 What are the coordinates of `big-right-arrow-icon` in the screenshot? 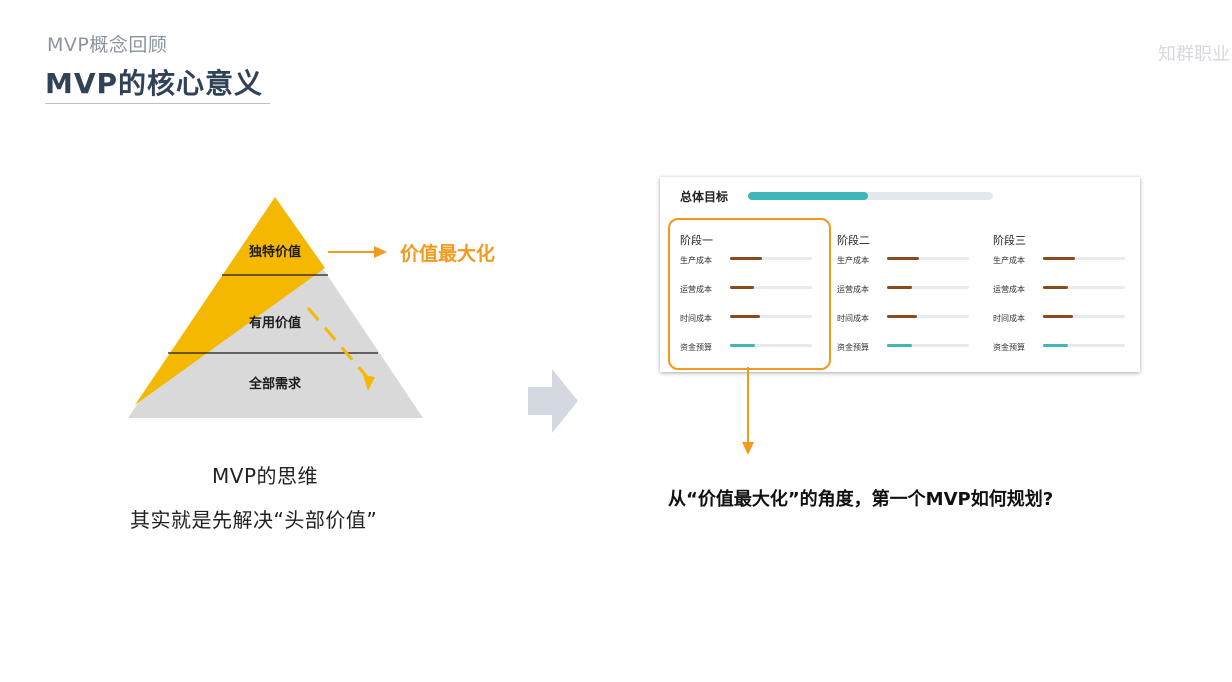 It's located at (553, 401).